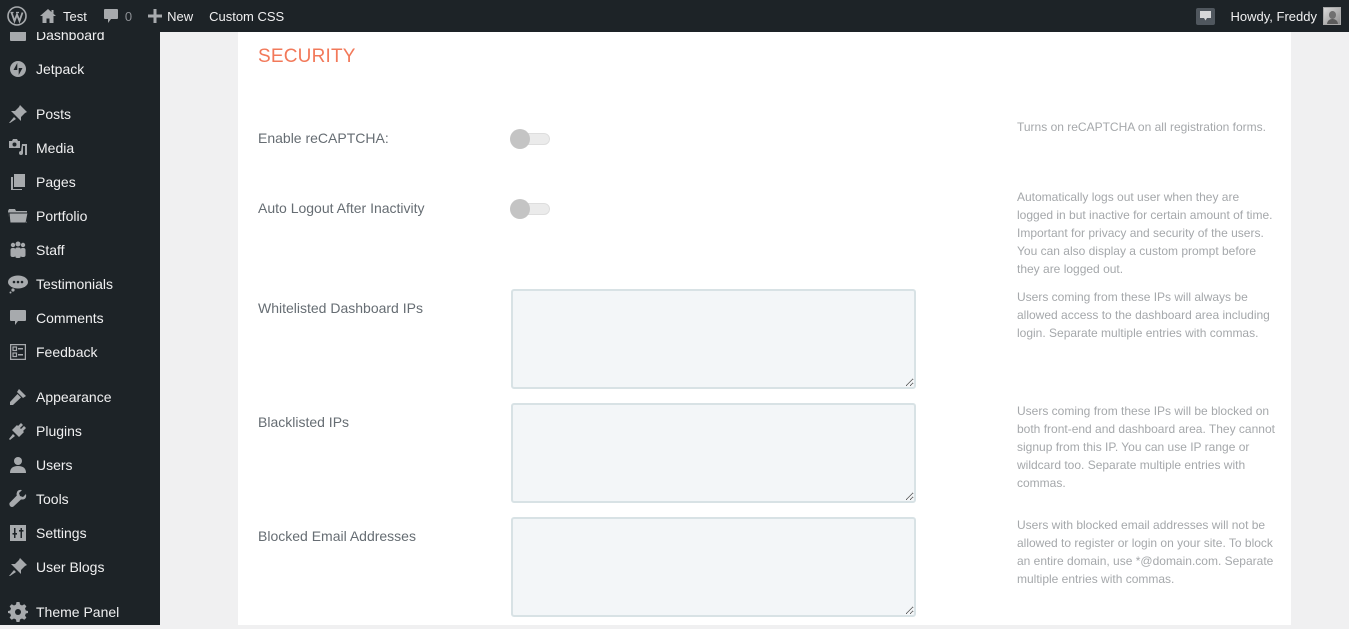 Image resolution: width=1349 pixels, height=629 pixels. Describe the element at coordinates (75, 16) in the screenshot. I see `site-name: Test` at that location.